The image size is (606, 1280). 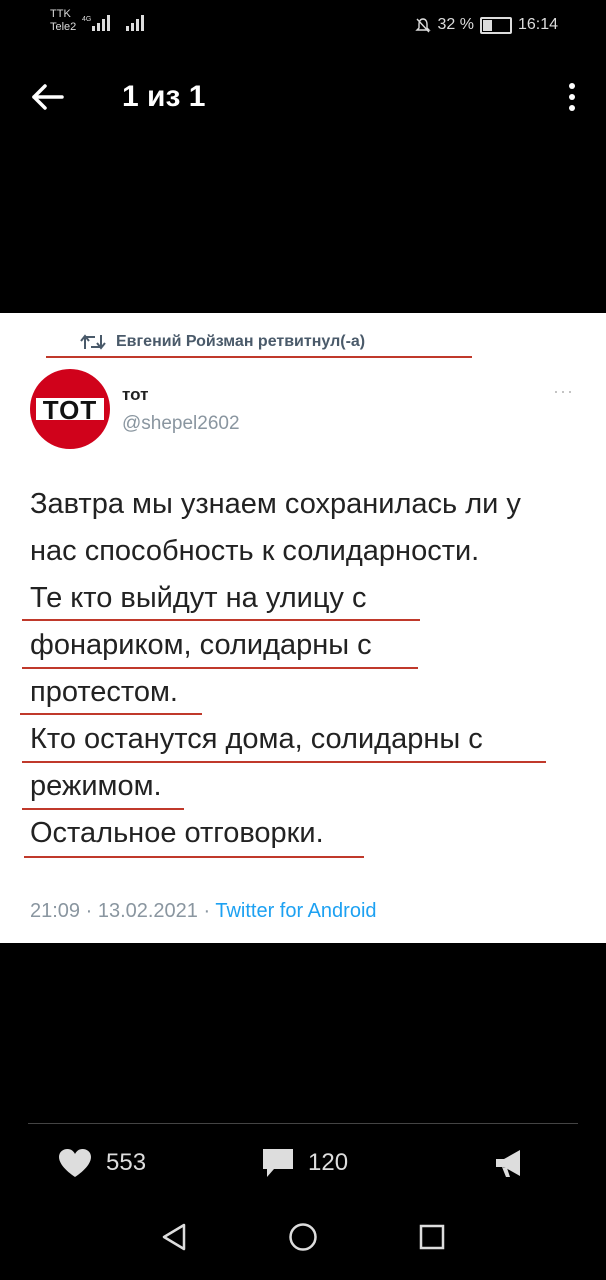 I want to click on retweet-label: Евгений Ройзман ретвитнул(-а), so click(x=241, y=341).